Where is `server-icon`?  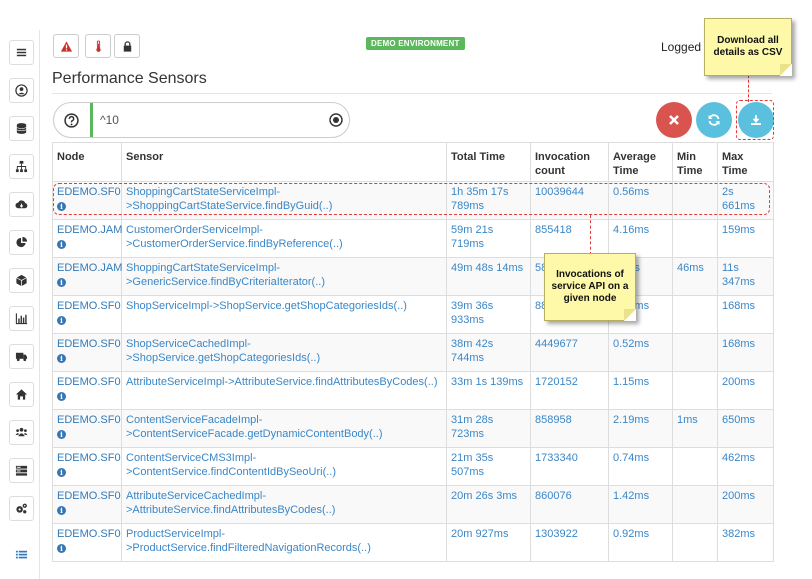 server-icon is located at coordinates (21, 470).